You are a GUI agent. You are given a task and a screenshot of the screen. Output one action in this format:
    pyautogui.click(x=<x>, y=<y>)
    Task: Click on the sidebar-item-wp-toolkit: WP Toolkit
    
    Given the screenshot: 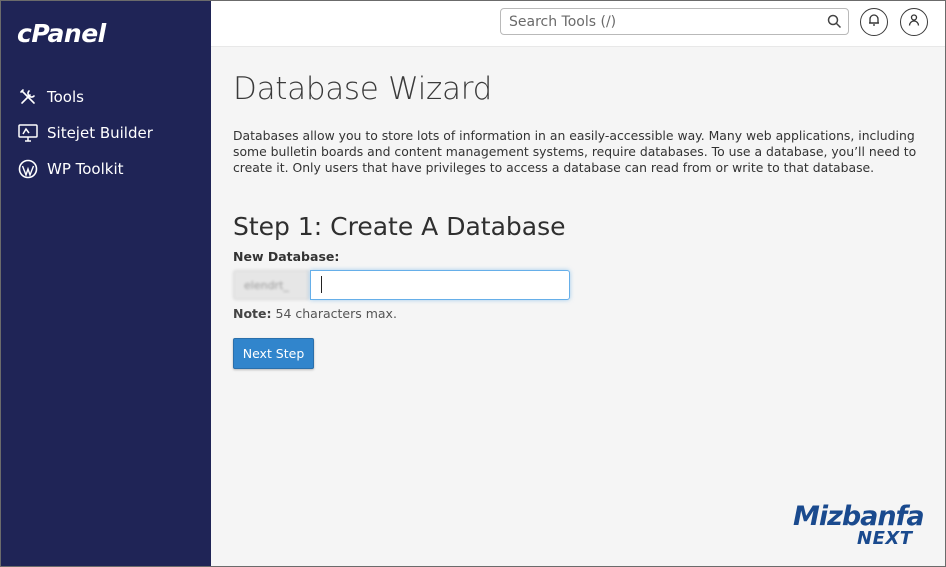 What is the action you would take?
    pyautogui.click(x=106, y=169)
    